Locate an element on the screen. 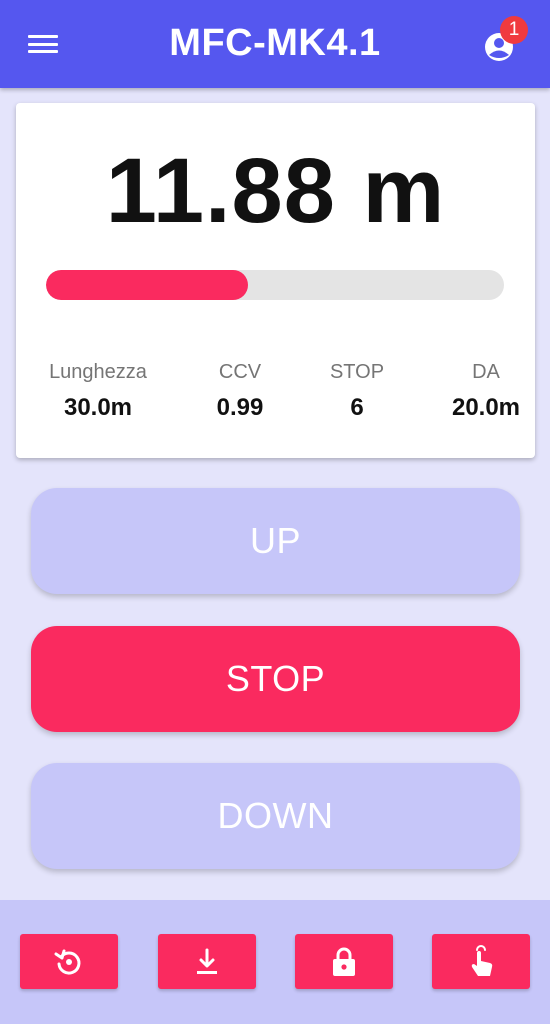 This screenshot has width=550, height=1024. account-button: 1 is located at coordinates (505, 42).